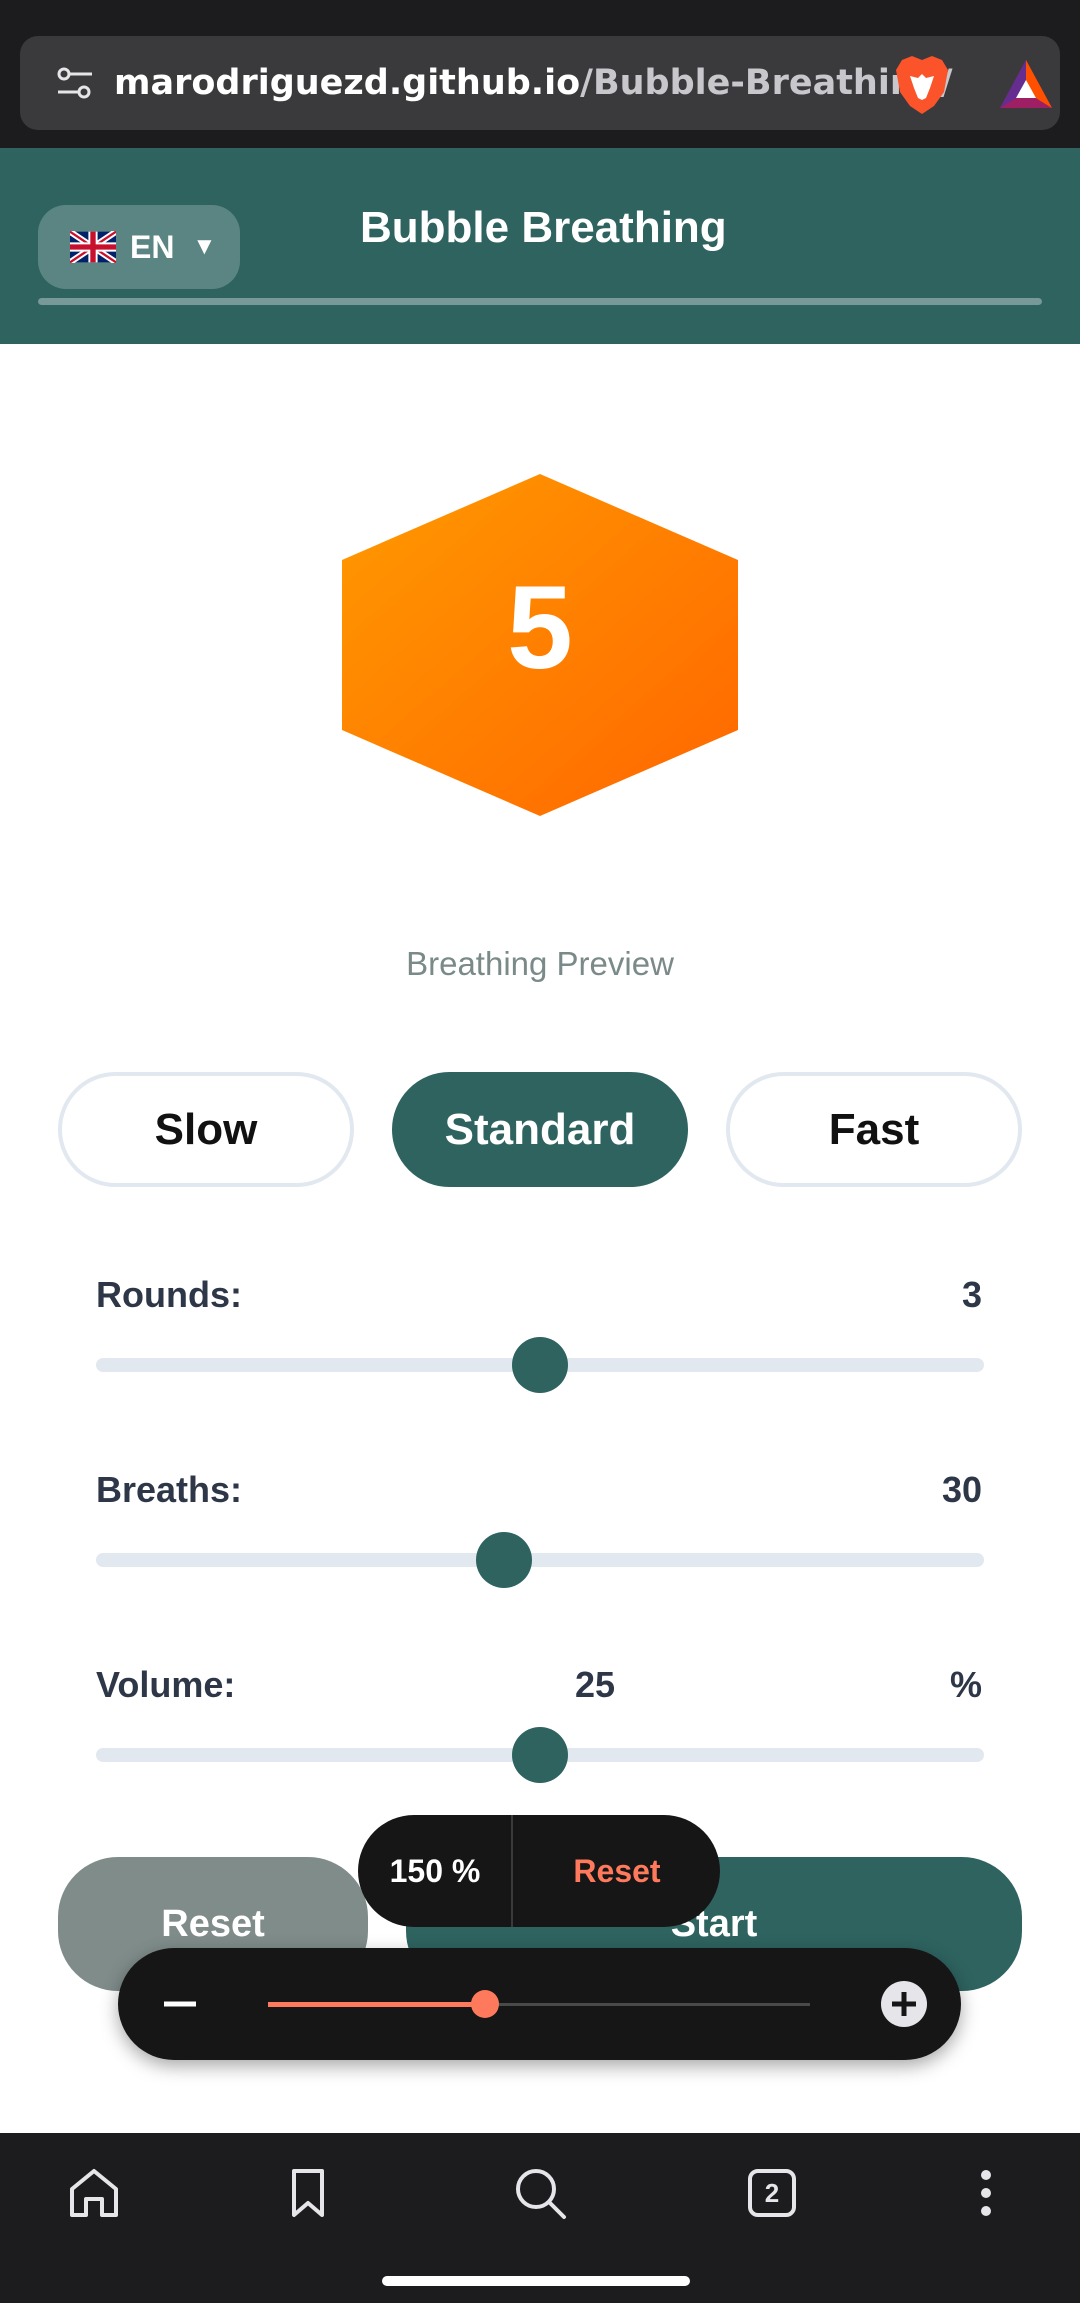 This screenshot has height=2303, width=1080. I want to click on breaths-label: Breaths:, so click(169, 1489).